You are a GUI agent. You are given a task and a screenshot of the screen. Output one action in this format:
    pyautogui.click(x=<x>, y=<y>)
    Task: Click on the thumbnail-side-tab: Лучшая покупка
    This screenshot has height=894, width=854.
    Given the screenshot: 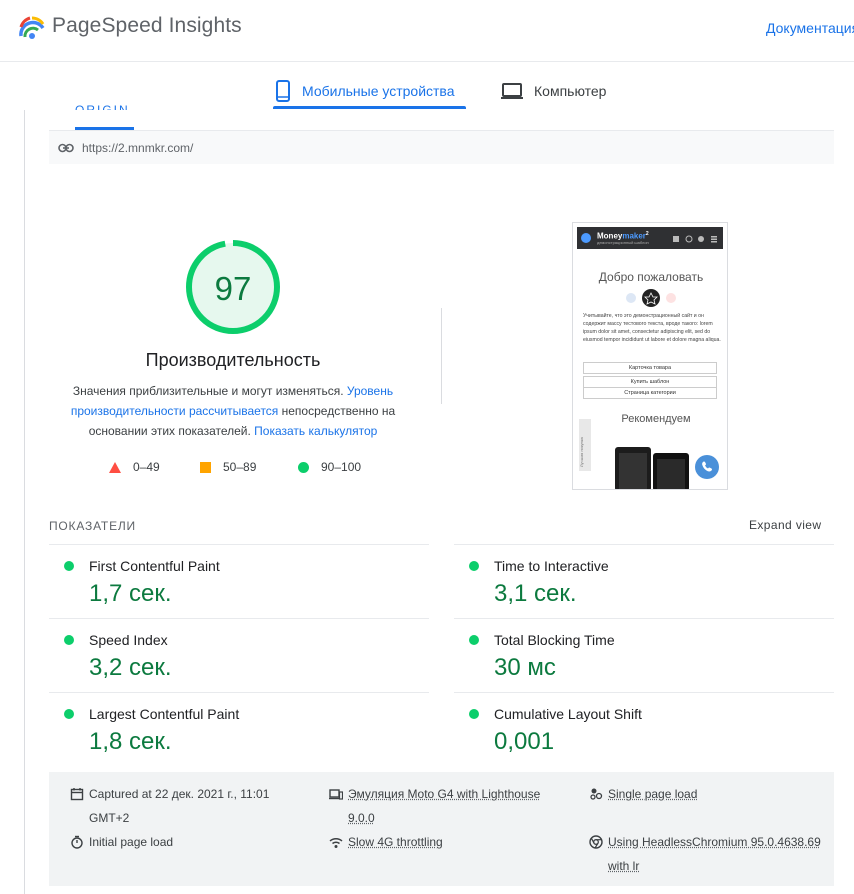 What is the action you would take?
    pyautogui.click(x=585, y=445)
    